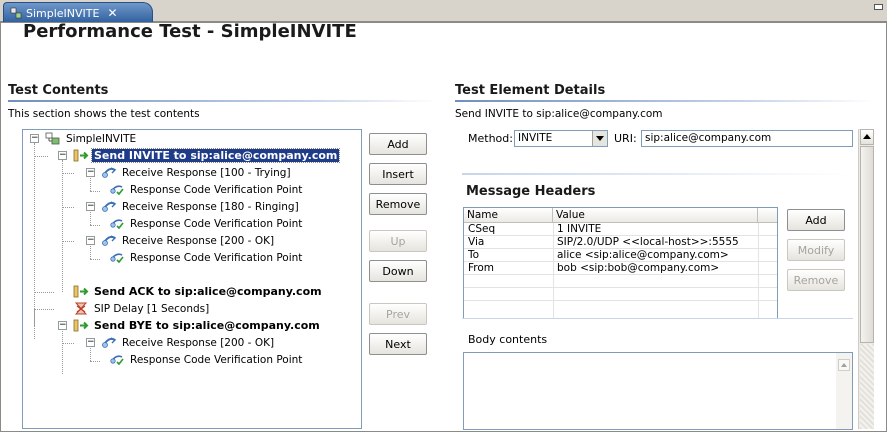 This screenshot has height=432, width=887. Describe the element at coordinates (655, 215) in the screenshot. I see `column-header-value: Value` at that location.